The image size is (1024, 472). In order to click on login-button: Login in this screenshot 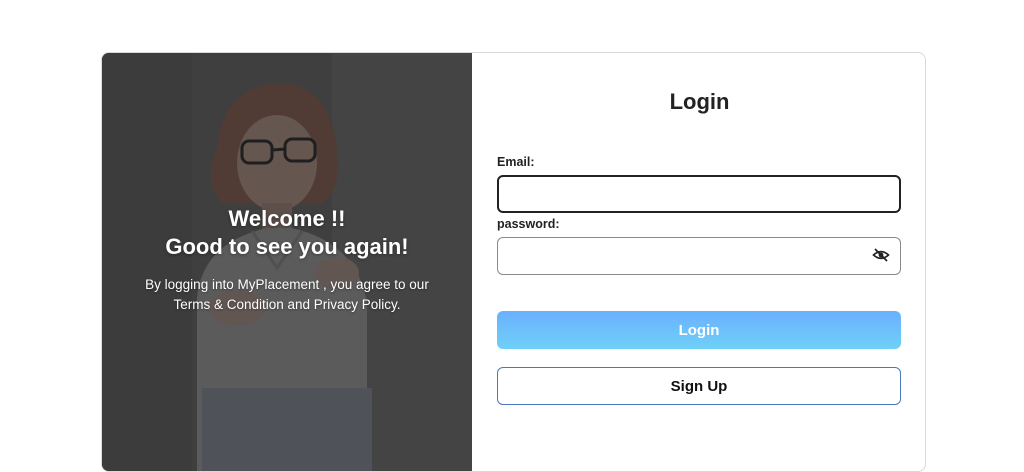, I will do `click(699, 330)`.